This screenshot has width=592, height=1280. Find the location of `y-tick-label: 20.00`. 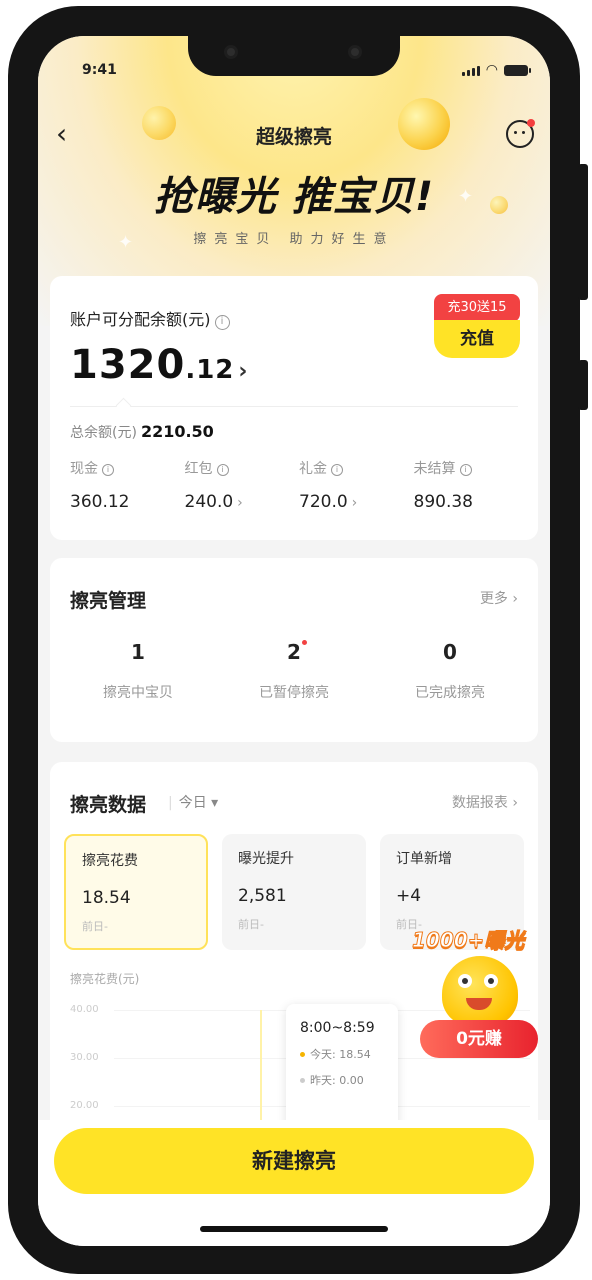

y-tick-label: 20.00 is located at coordinates (84, 1105).